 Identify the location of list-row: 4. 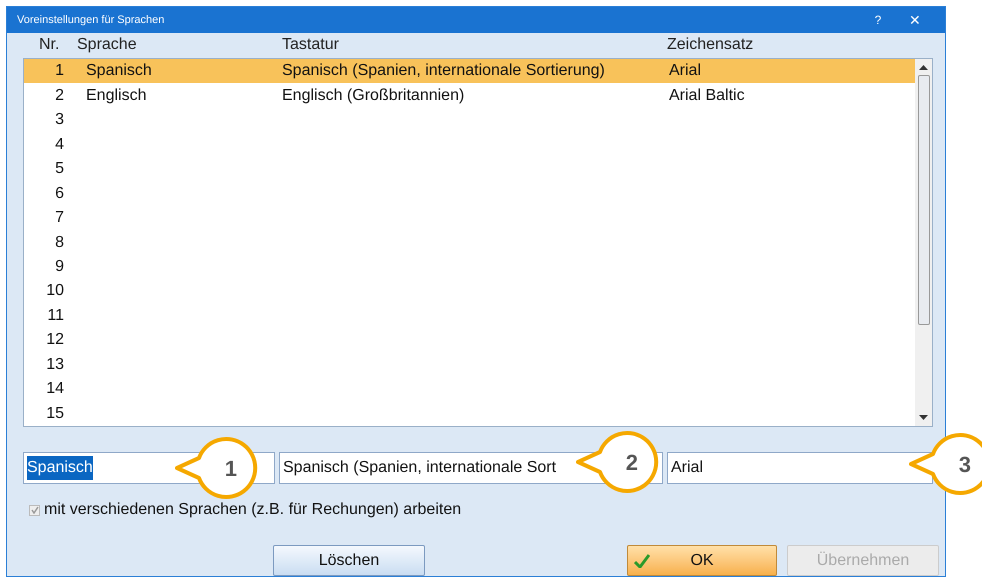
(469, 144).